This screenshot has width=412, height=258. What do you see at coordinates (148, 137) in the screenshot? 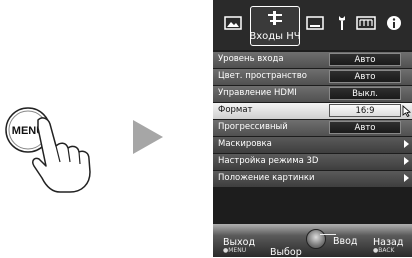
I see `next-step-arrow` at bounding box center [148, 137].